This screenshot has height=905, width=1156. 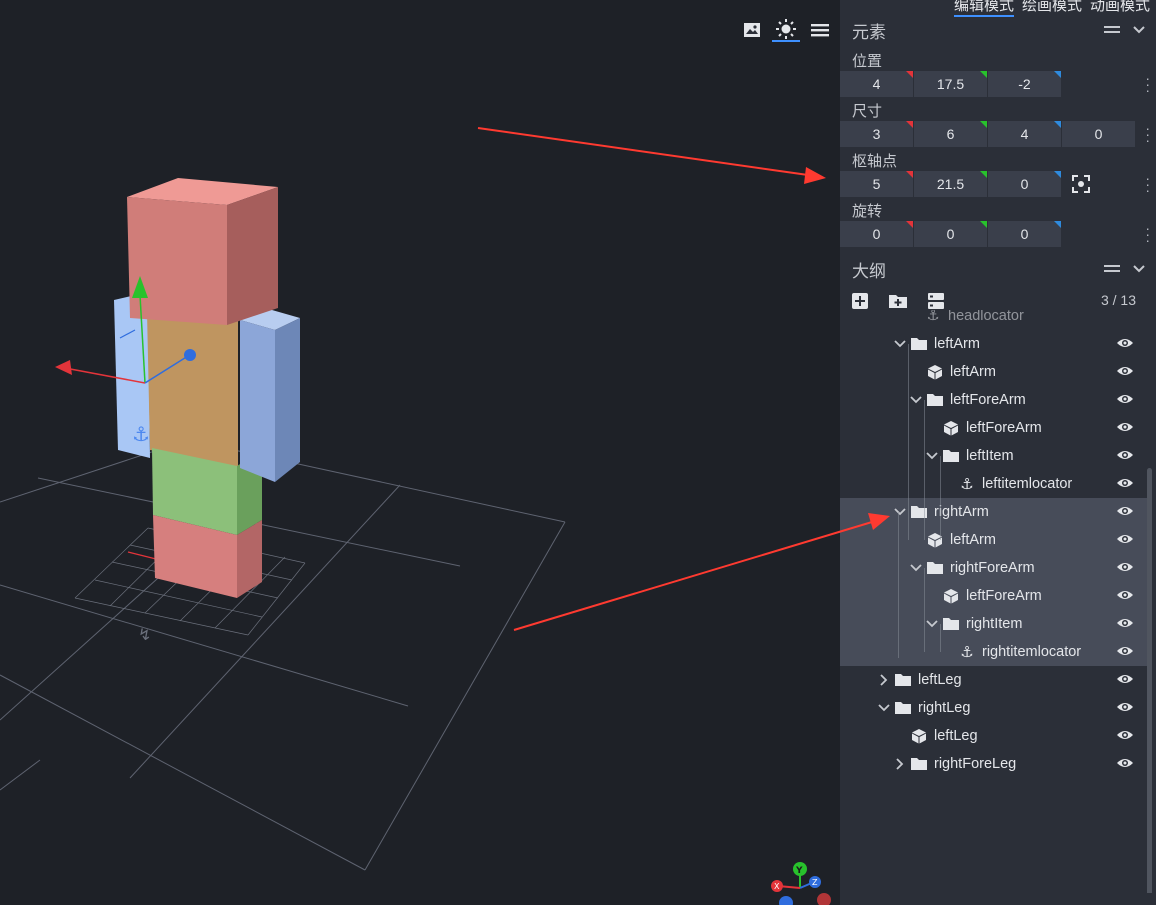 I want to click on tree-node-10: rightItem, so click(x=990, y=624).